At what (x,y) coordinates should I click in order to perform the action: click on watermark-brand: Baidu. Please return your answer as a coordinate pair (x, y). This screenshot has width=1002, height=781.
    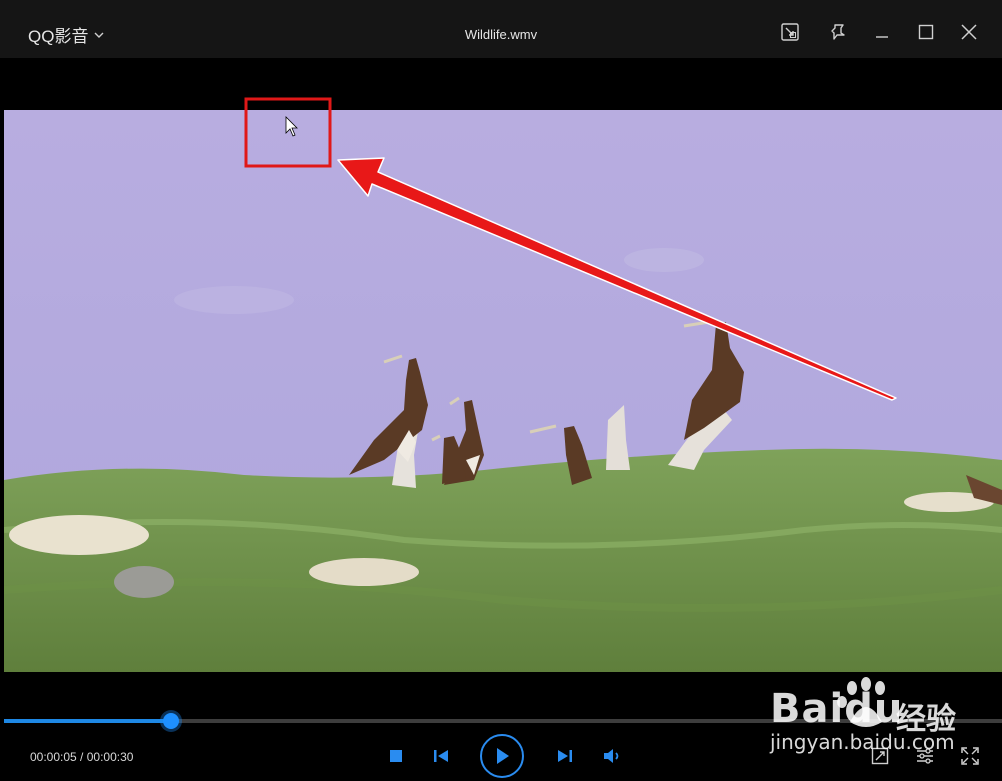
    Looking at the image, I should click on (837, 709).